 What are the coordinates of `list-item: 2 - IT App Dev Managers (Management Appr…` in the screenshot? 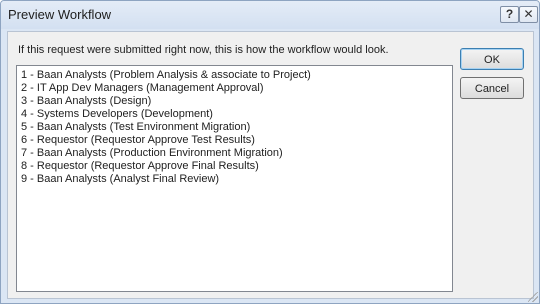 It's located at (234, 88).